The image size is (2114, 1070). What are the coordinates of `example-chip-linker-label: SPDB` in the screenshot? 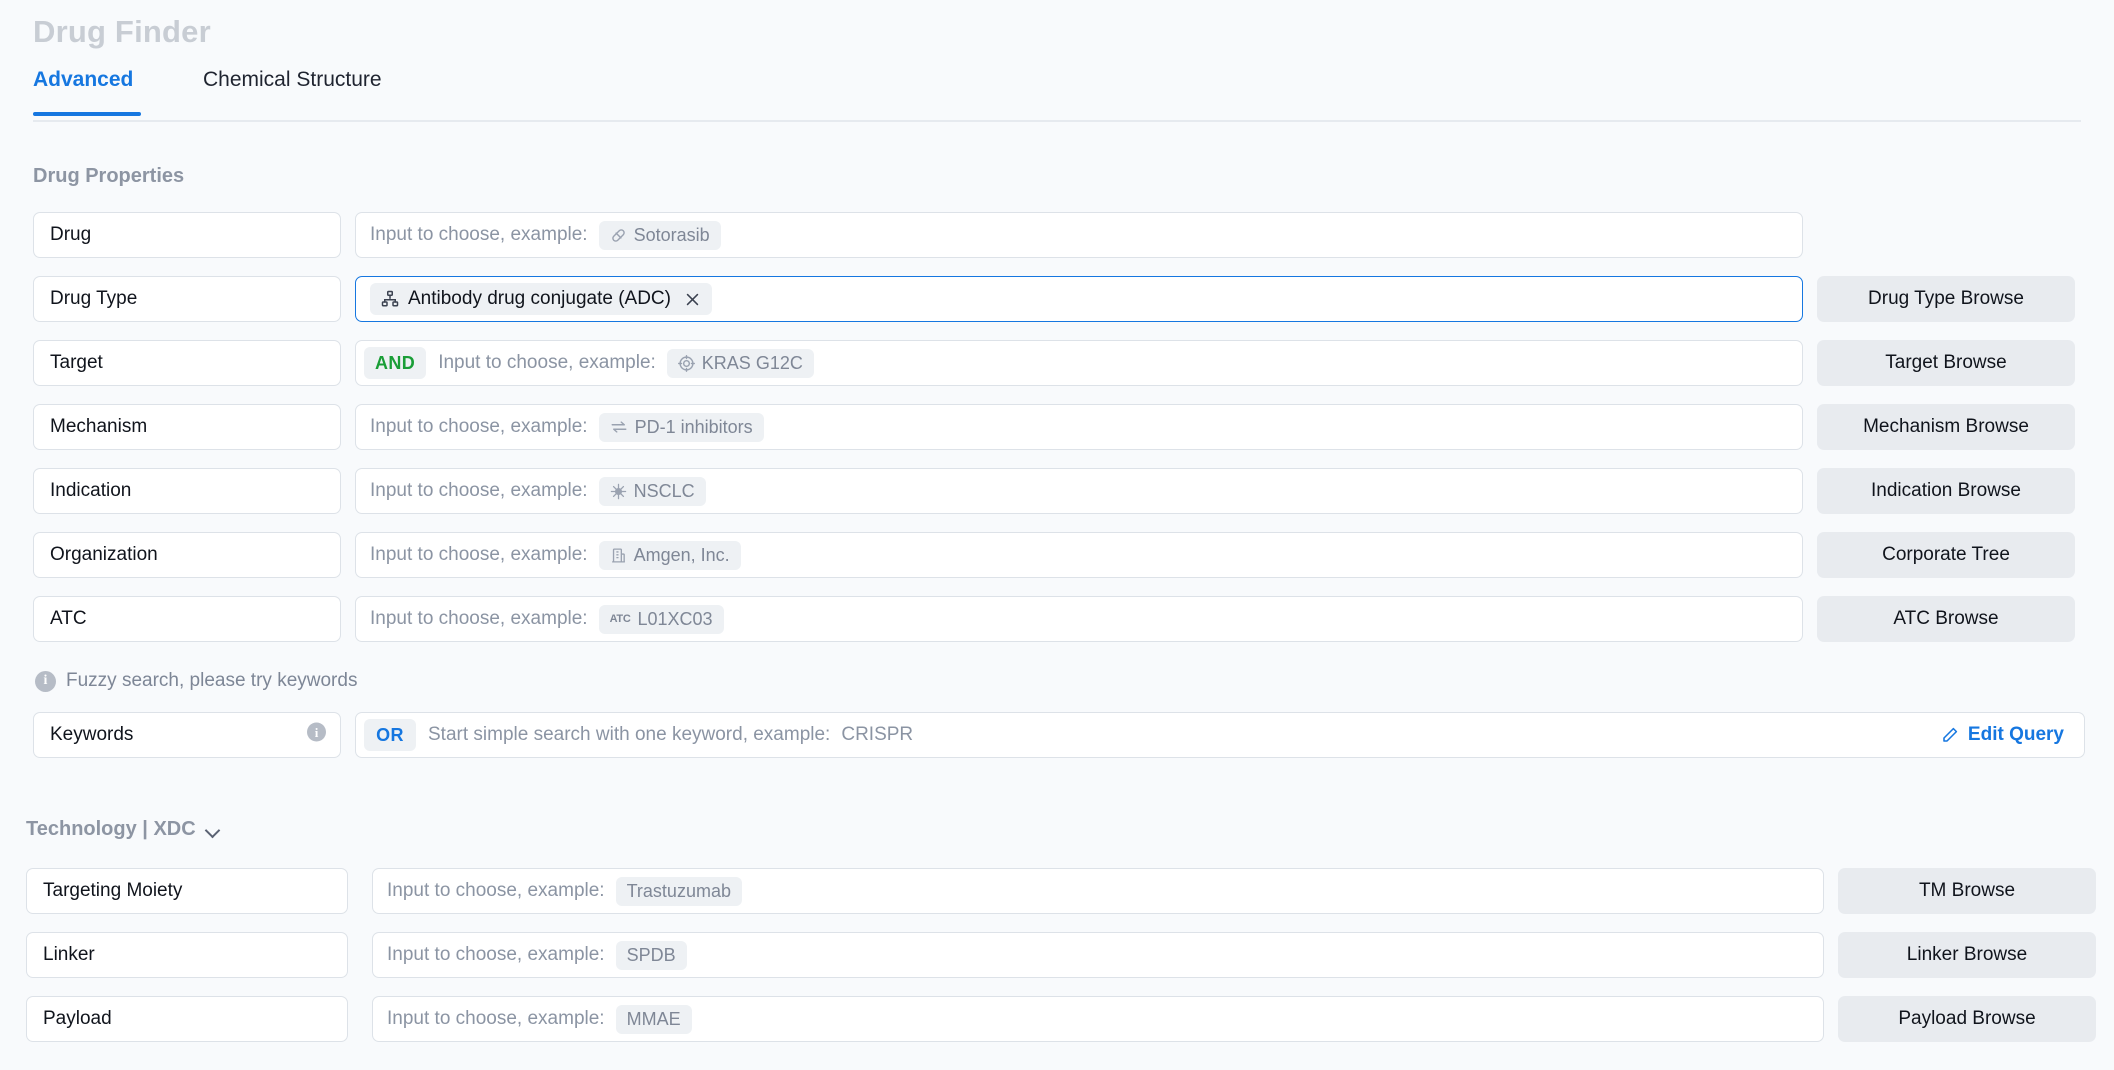 It's located at (651, 954).